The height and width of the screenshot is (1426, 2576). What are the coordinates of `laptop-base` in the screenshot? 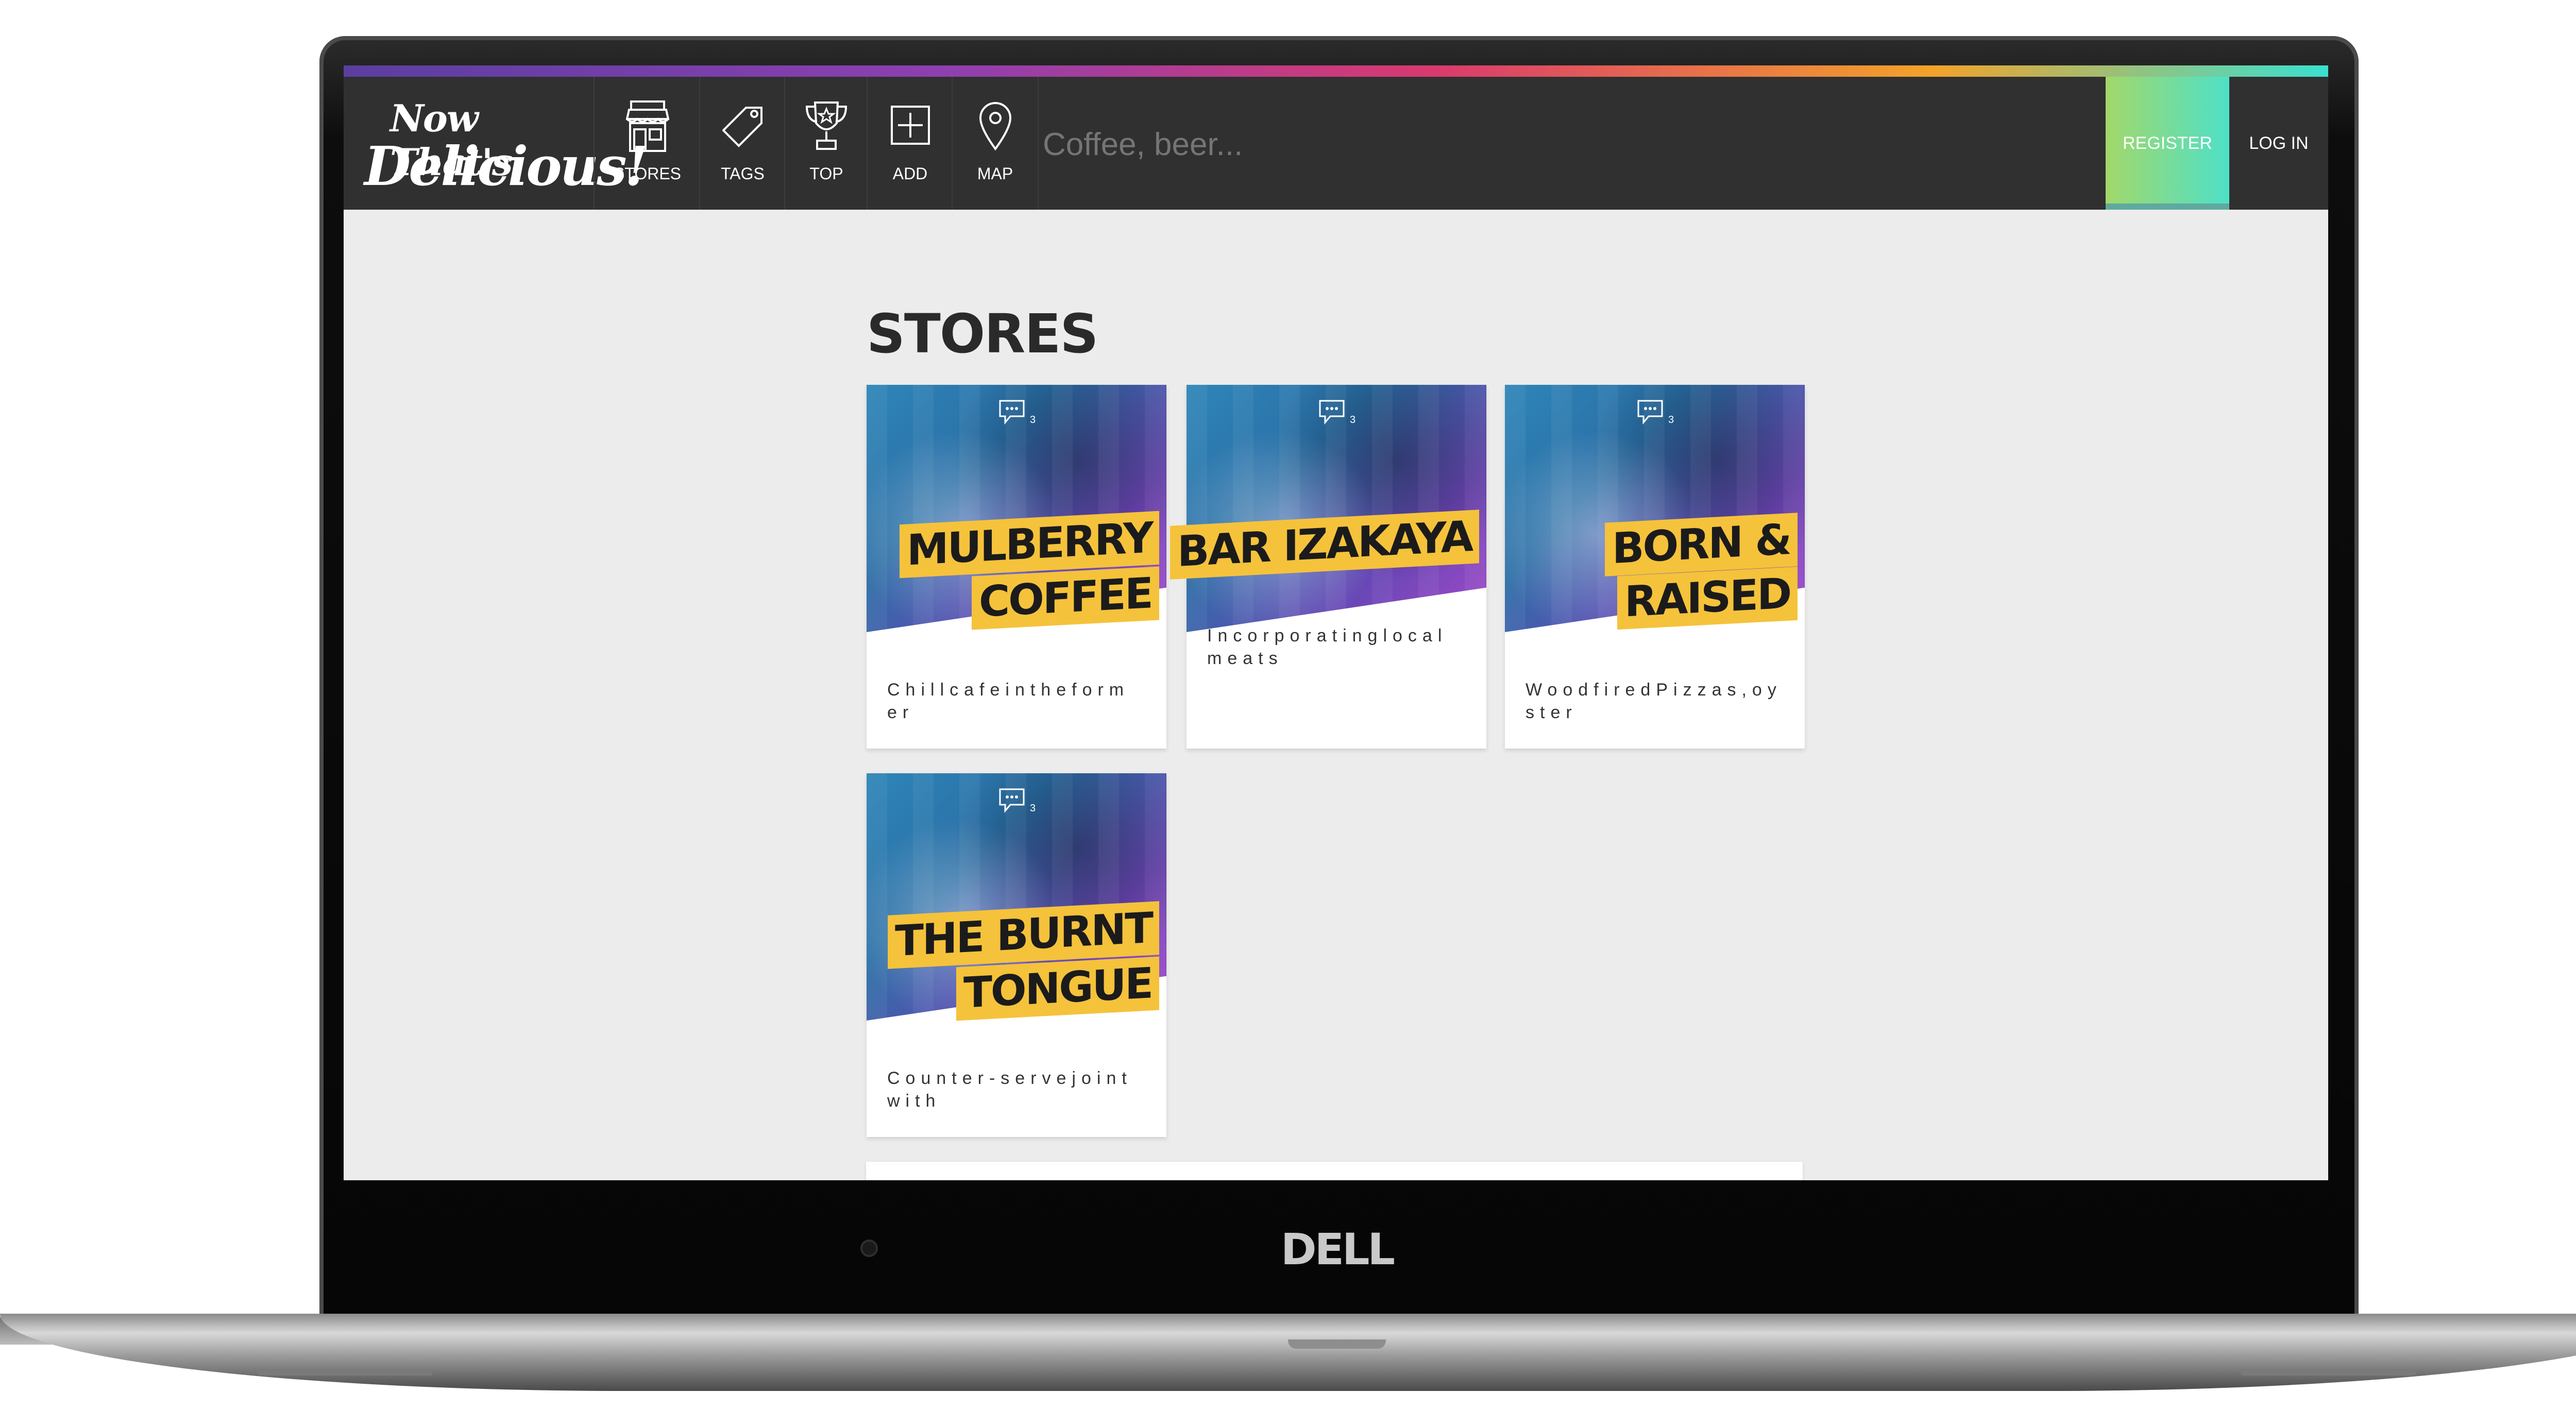 It's located at (1288, 1352).